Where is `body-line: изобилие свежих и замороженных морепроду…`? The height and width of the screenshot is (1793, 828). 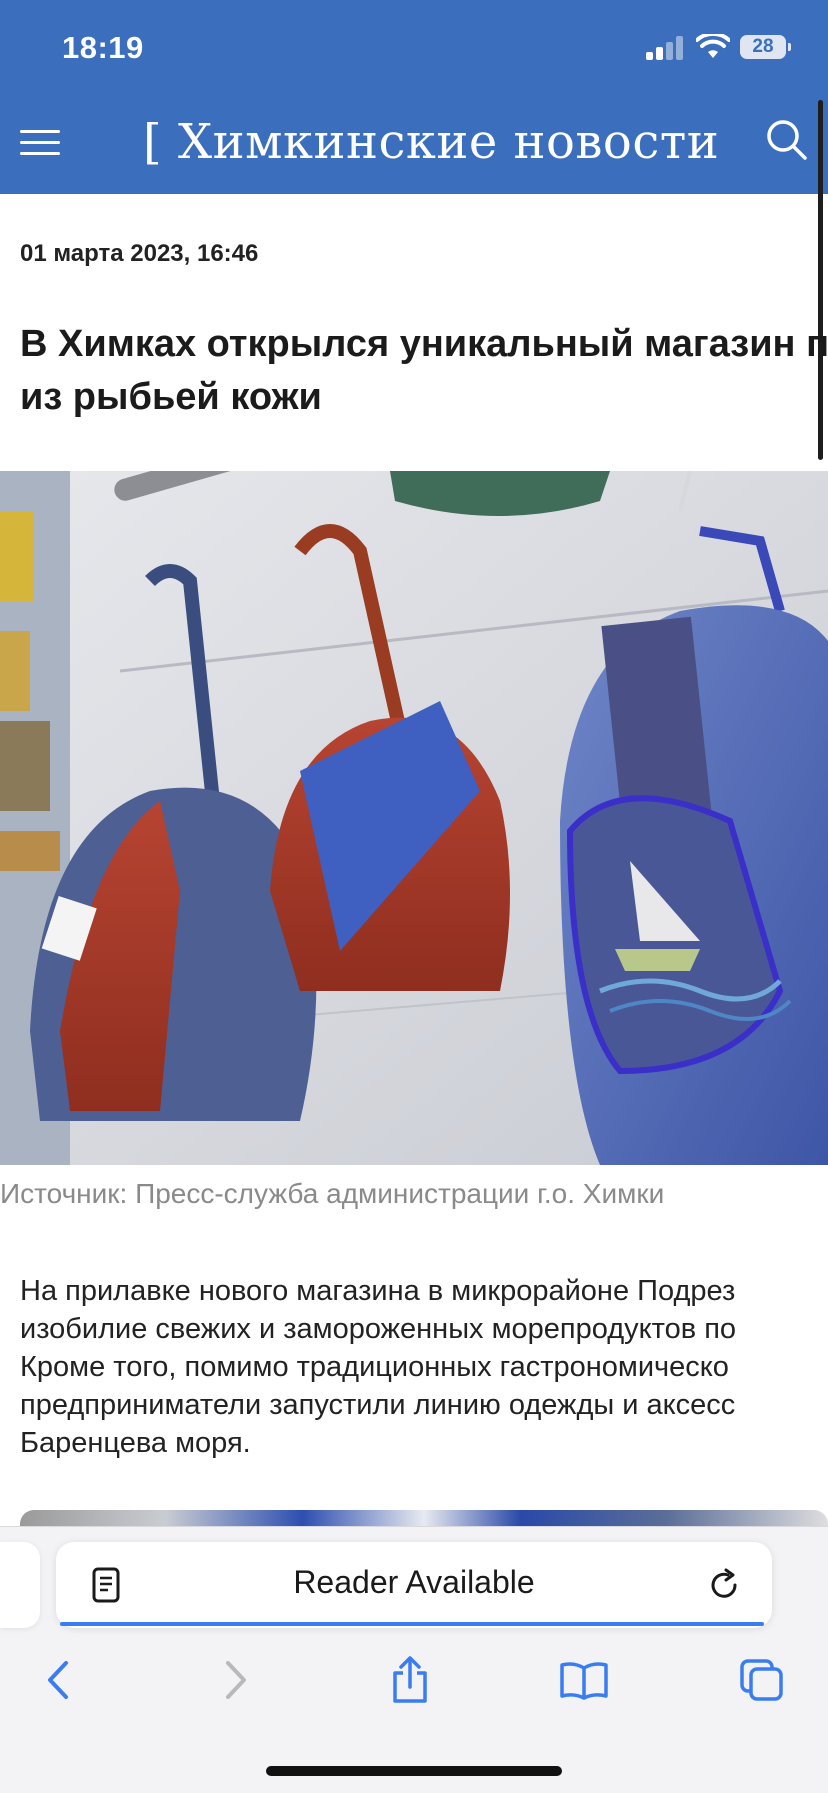 body-line: изобилие свежих и замороженных морепроду… is located at coordinates (378, 1329).